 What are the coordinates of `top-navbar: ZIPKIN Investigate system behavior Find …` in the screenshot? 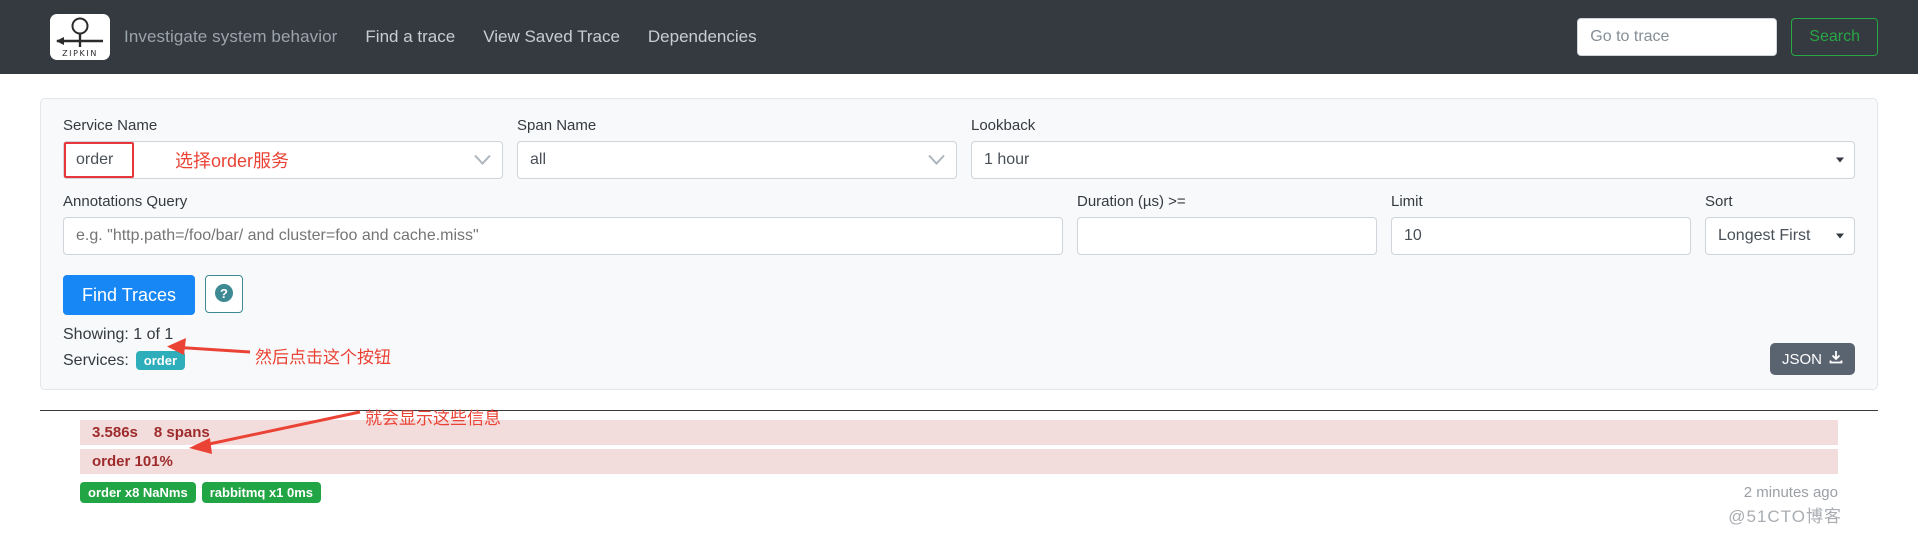 It's located at (959, 37).